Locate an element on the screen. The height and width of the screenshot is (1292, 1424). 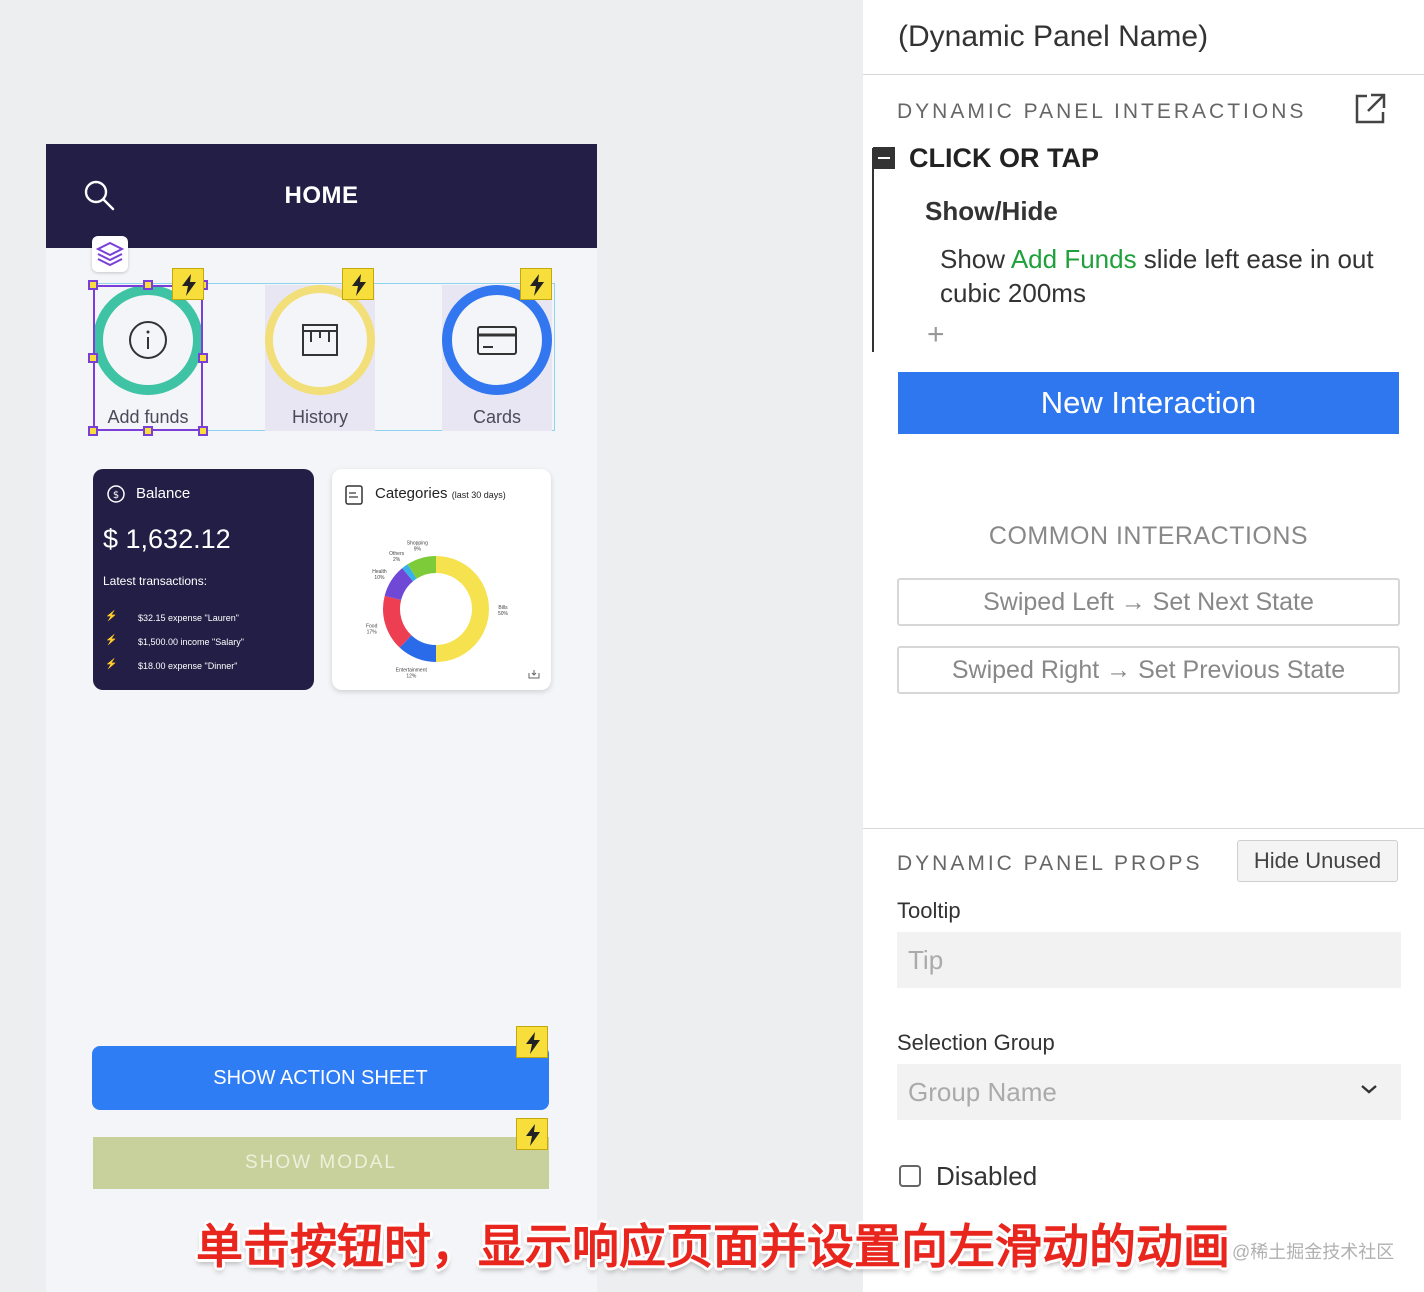
shortcut-label: Cards is located at coordinates (496, 417).